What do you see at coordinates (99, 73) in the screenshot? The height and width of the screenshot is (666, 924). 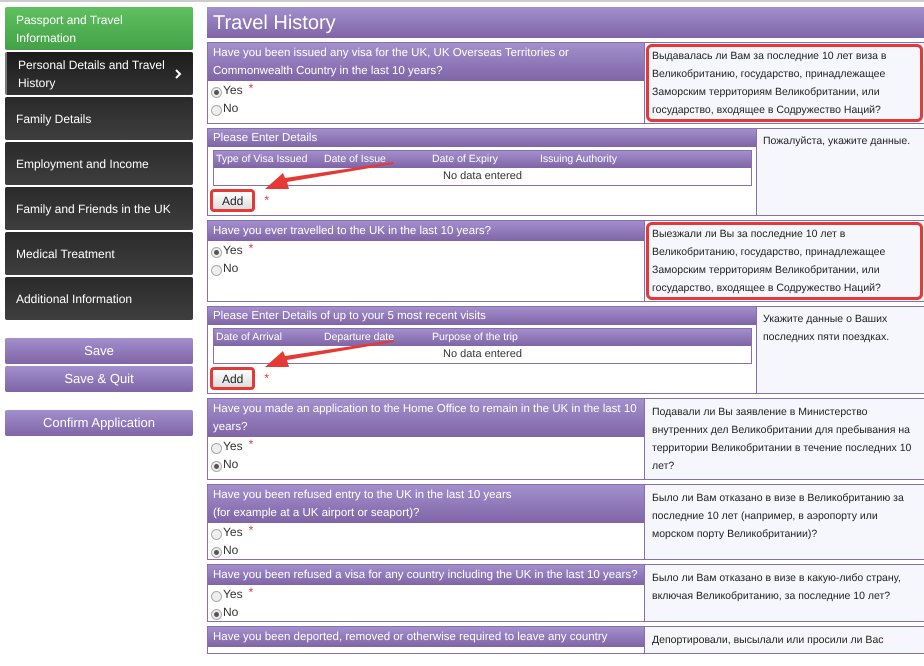 I see `sidebar-item: Personal Details and Travel History` at bounding box center [99, 73].